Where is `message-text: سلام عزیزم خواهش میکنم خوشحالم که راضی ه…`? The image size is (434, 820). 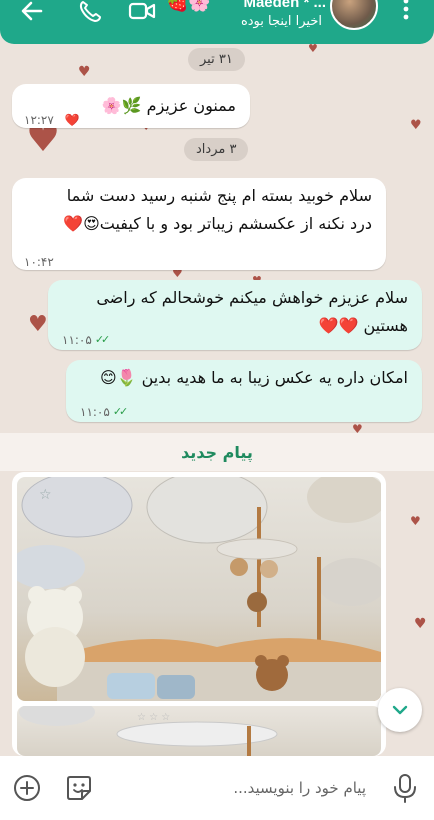 message-text: سلام عزیزم خواهش میکنم خوشحالم که راضی ه… is located at coordinates (235, 312).